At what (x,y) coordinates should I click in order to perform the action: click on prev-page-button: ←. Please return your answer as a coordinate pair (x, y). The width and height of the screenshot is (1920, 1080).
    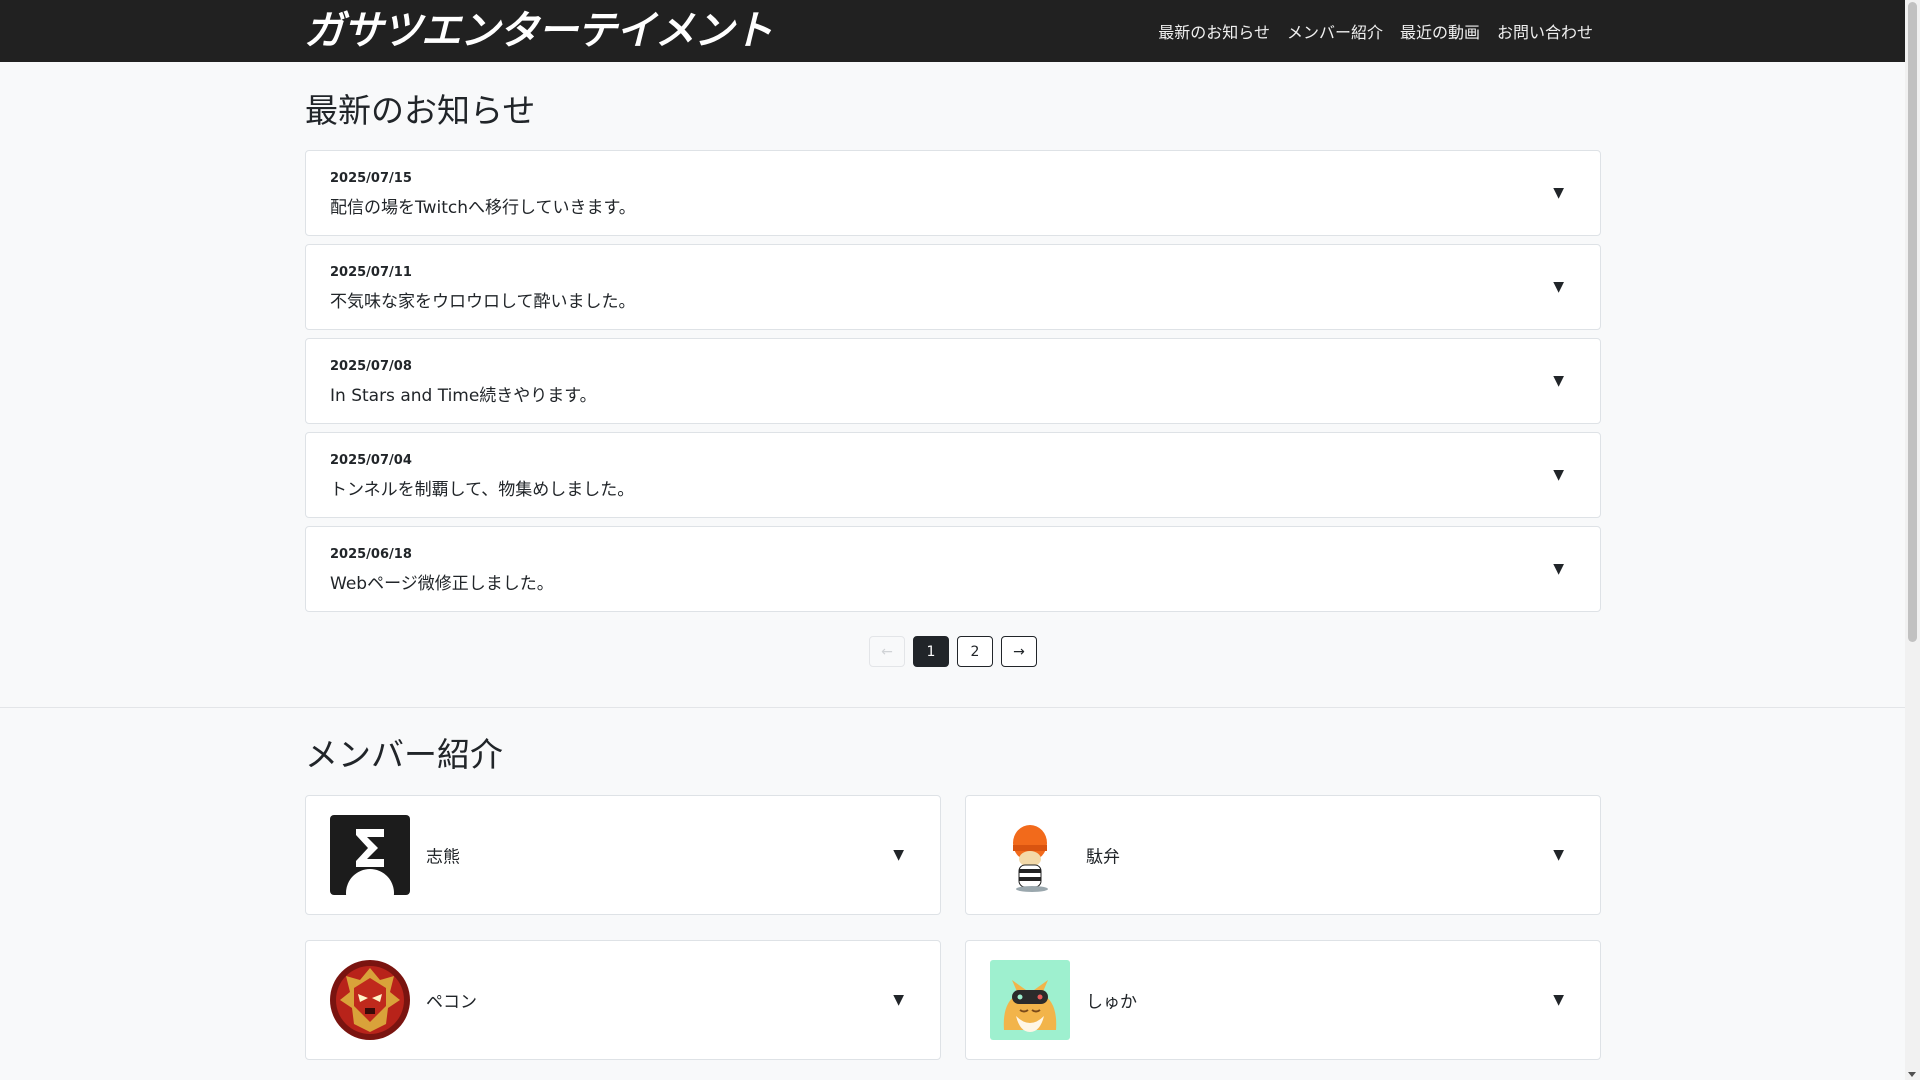
    Looking at the image, I should click on (887, 651).